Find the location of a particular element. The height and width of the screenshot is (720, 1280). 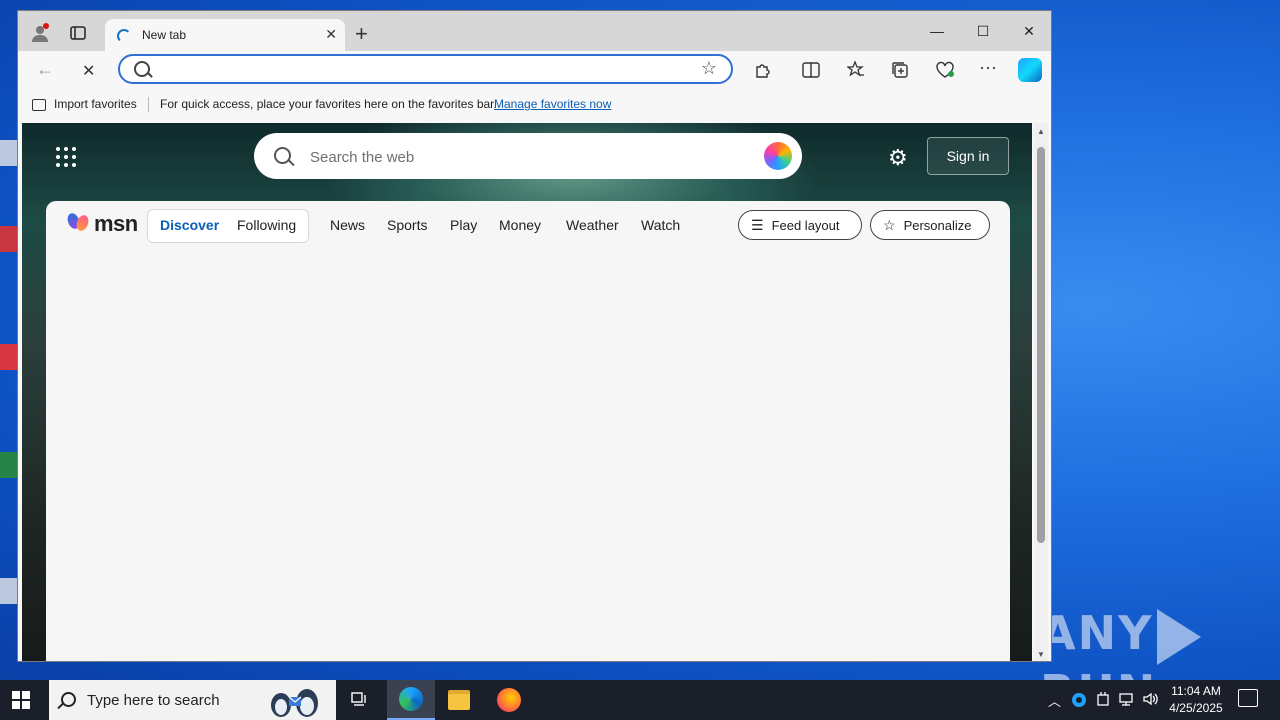

clock-date: 4/25/2025 is located at coordinates (1196, 708).